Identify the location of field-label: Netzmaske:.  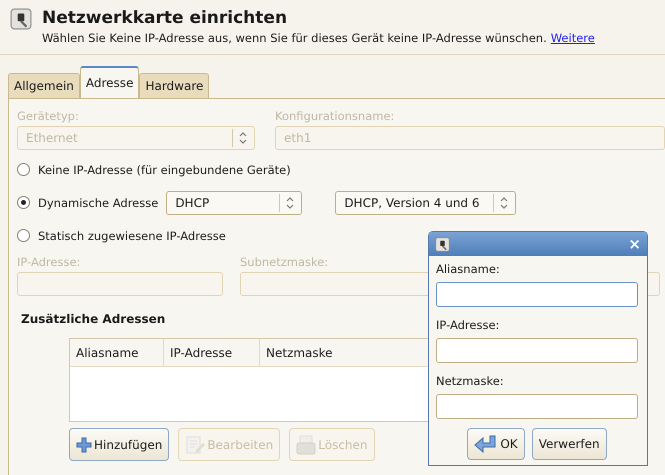
(470, 381).